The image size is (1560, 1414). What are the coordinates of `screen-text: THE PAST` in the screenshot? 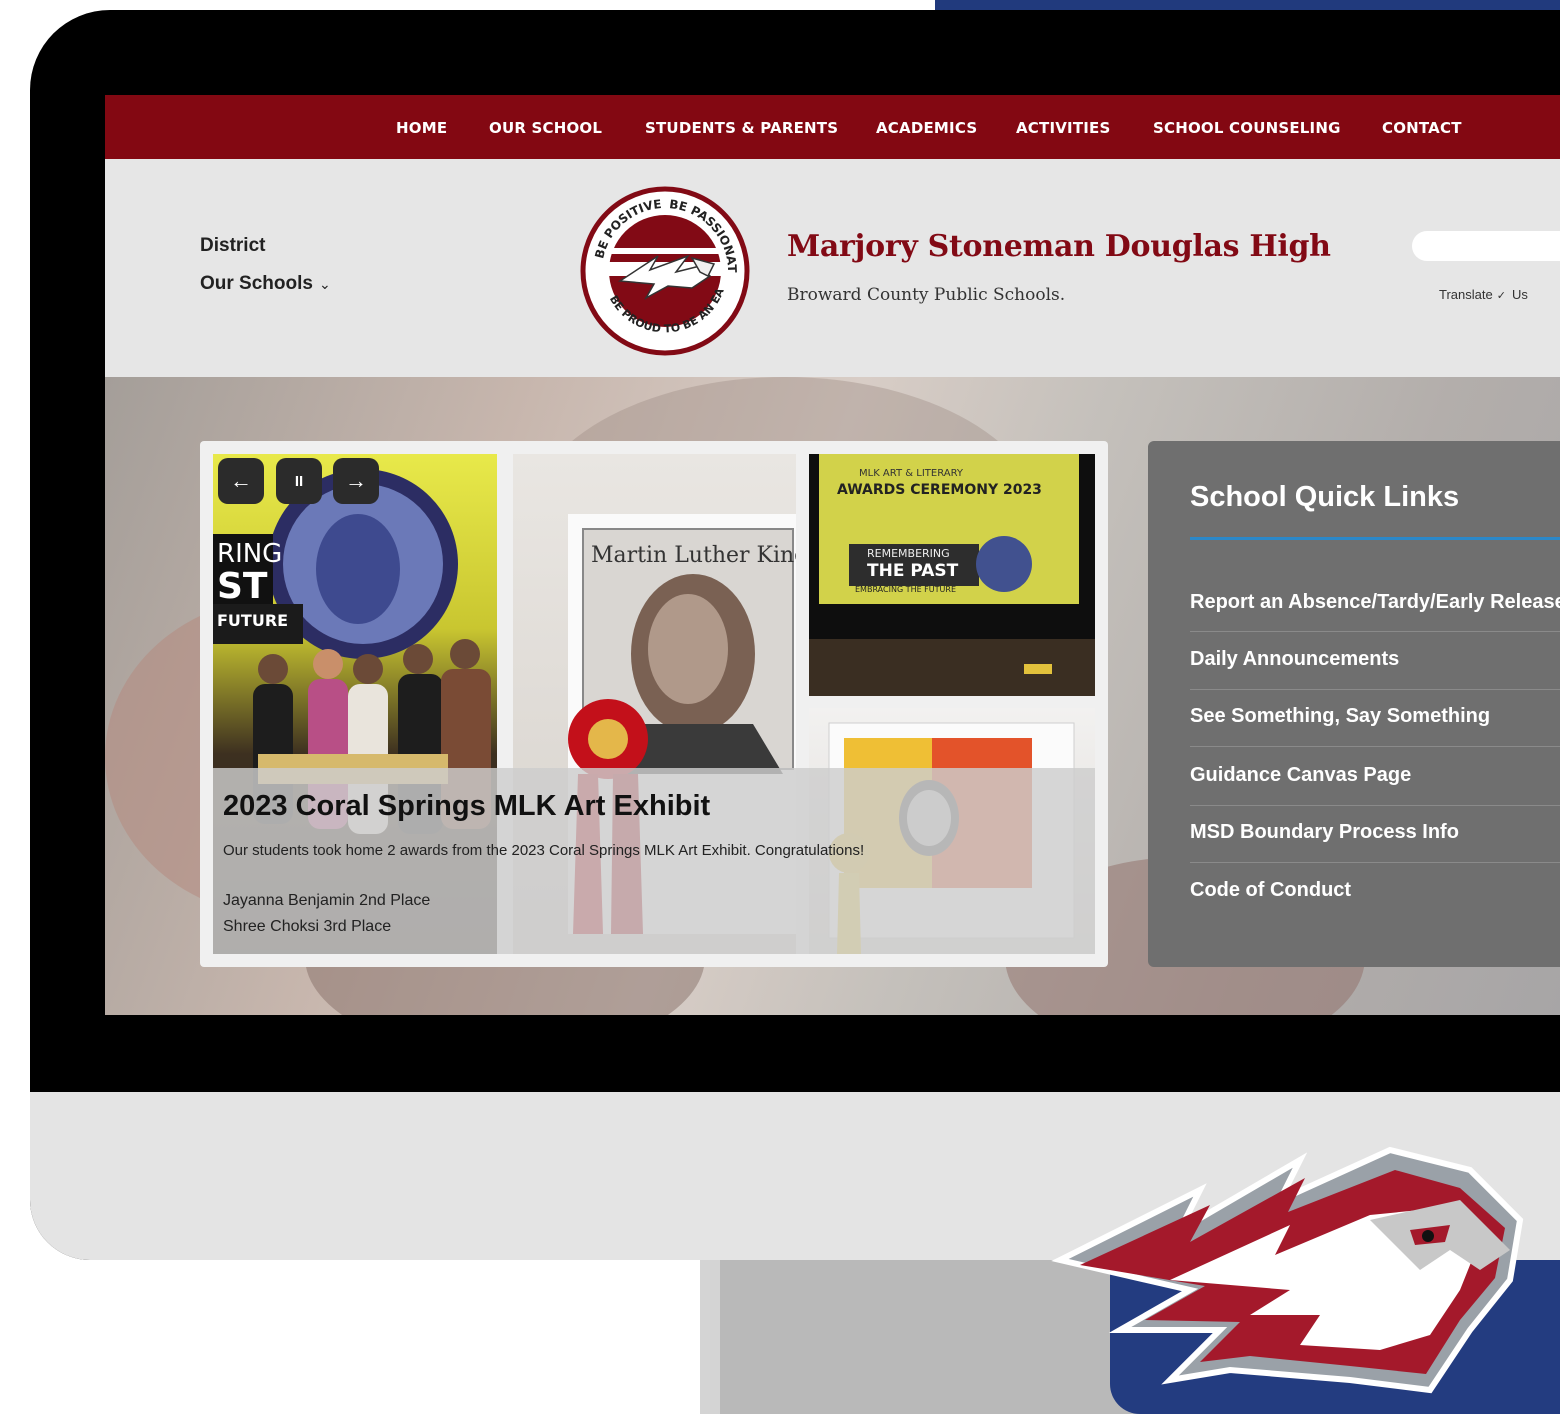 It's located at (913, 571).